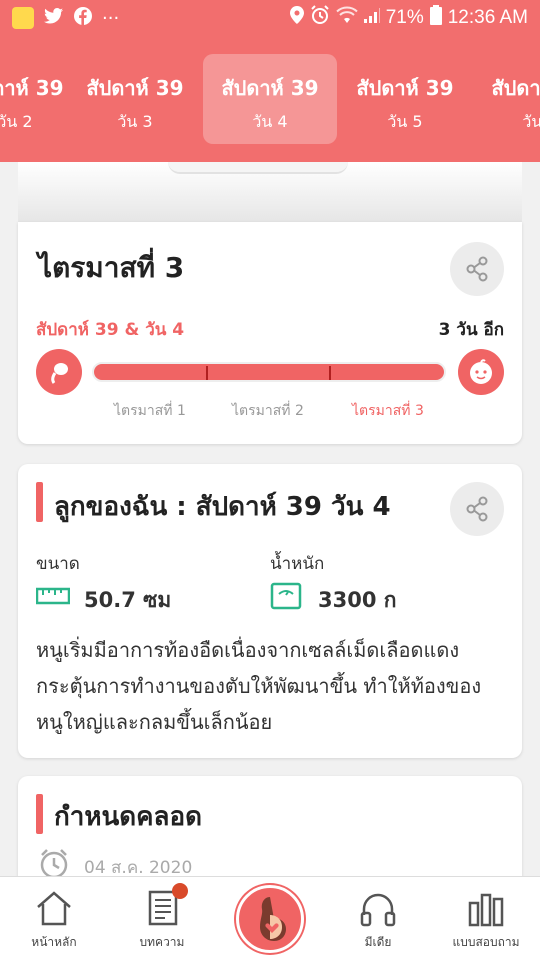 The width and height of the screenshot is (540, 960). What do you see at coordinates (23, 18) in the screenshot?
I see `app-notification-icon` at bounding box center [23, 18].